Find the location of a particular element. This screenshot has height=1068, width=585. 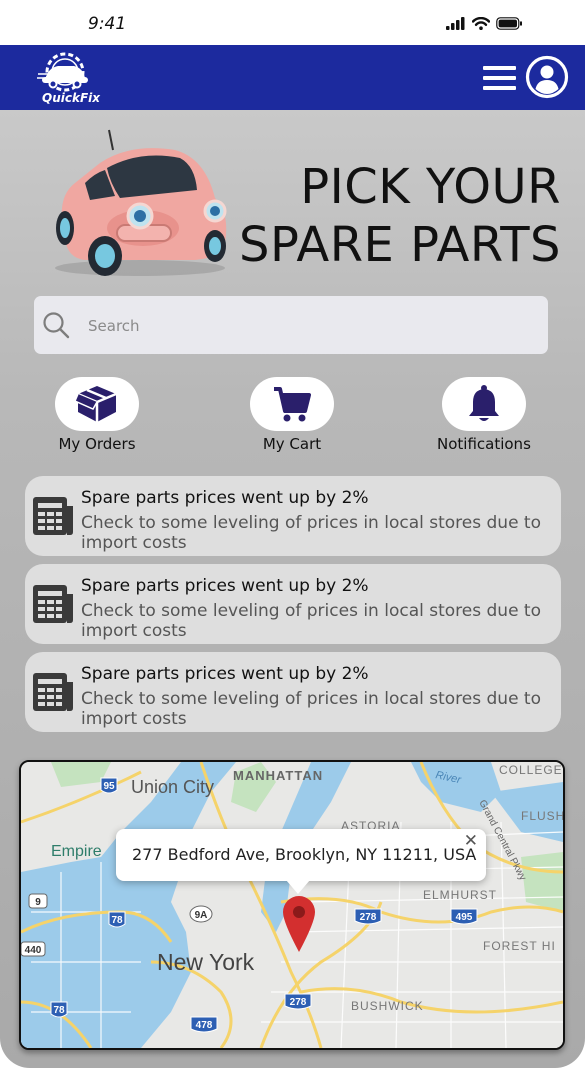

hamburger-menu-icon is located at coordinates (499, 79).